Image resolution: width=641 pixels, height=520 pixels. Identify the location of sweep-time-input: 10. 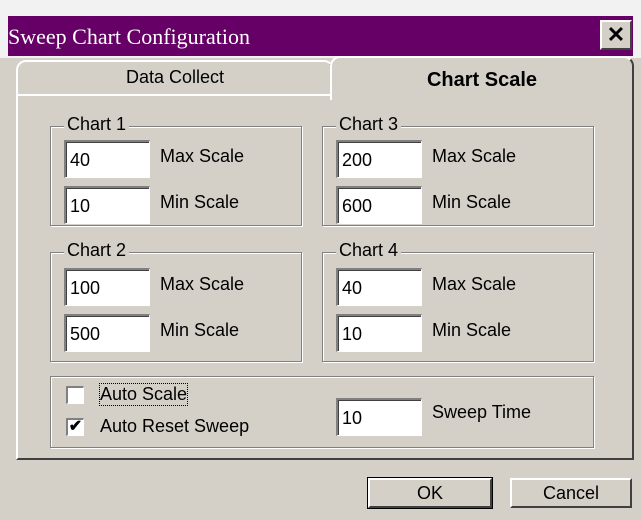
(379, 417).